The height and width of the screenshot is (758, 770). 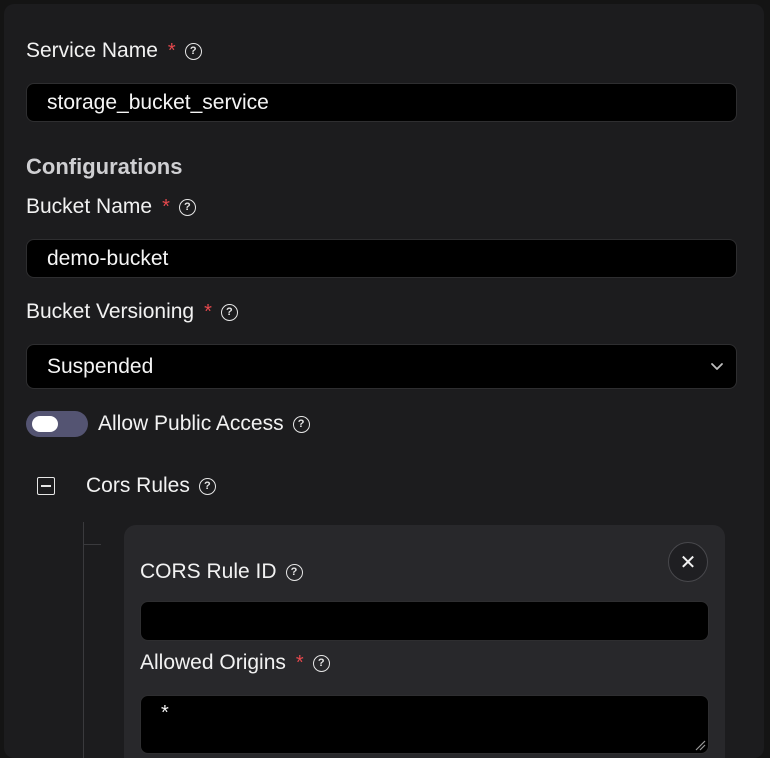 I want to click on allowed-origins-label-row: Allowed Origins * ?, so click(x=235, y=663).